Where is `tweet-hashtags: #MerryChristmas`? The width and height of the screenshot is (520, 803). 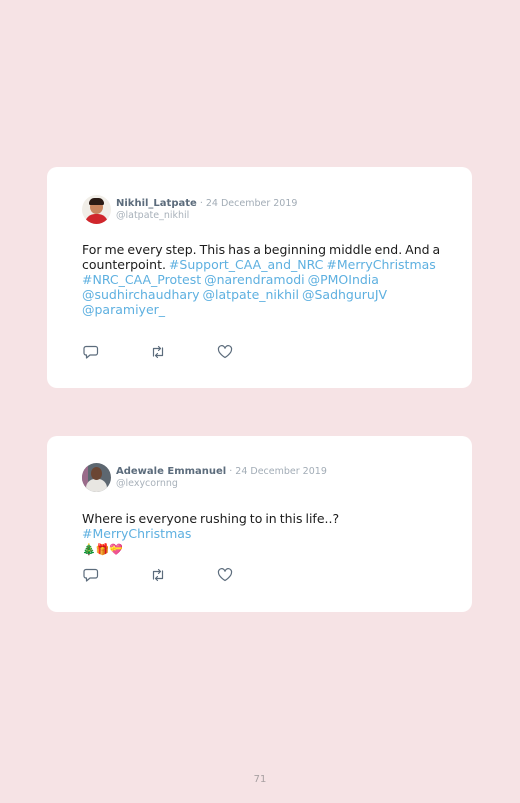 tweet-hashtags: #MerryChristmas is located at coordinates (136, 533).